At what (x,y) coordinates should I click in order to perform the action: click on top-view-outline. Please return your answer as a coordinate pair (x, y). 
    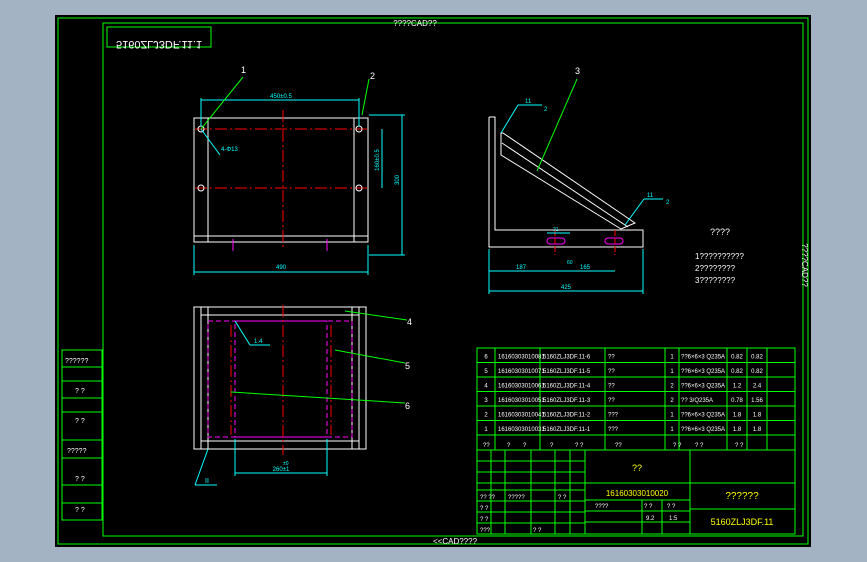
    Looking at the image, I should click on (281, 180).